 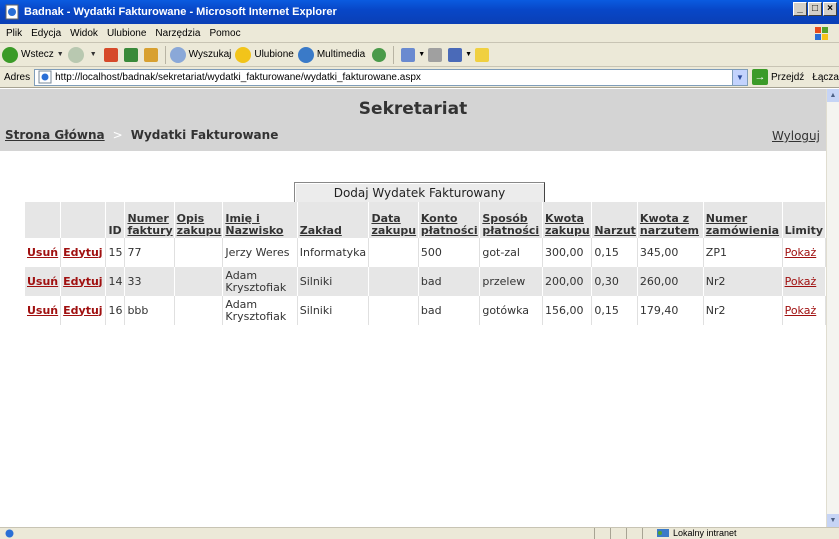 What do you see at coordinates (455, 54) in the screenshot?
I see `edit-icon` at bounding box center [455, 54].